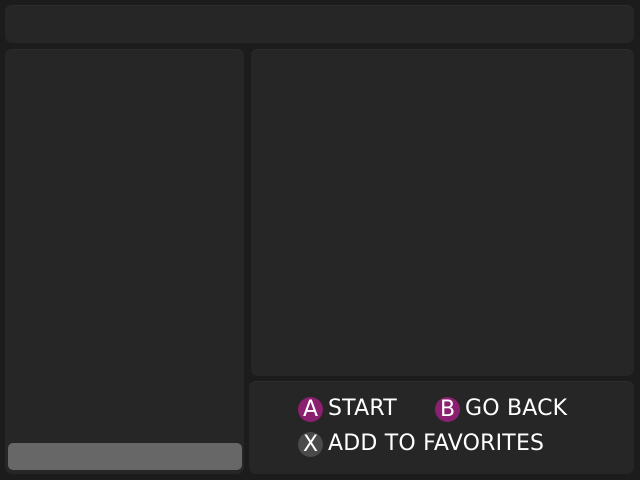  Describe the element at coordinates (310, 409) in the screenshot. I see `a-button-icon: A` at that location.